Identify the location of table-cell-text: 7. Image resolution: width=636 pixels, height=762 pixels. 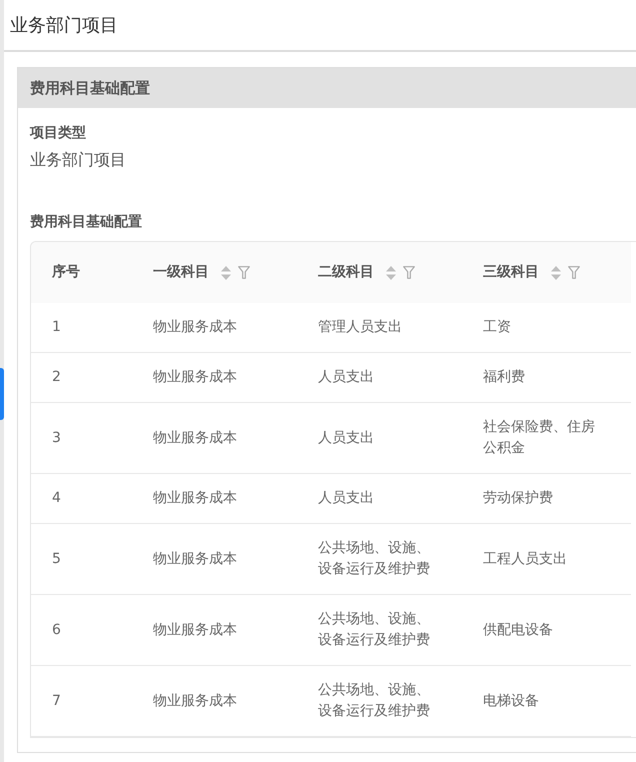
(56, 701).